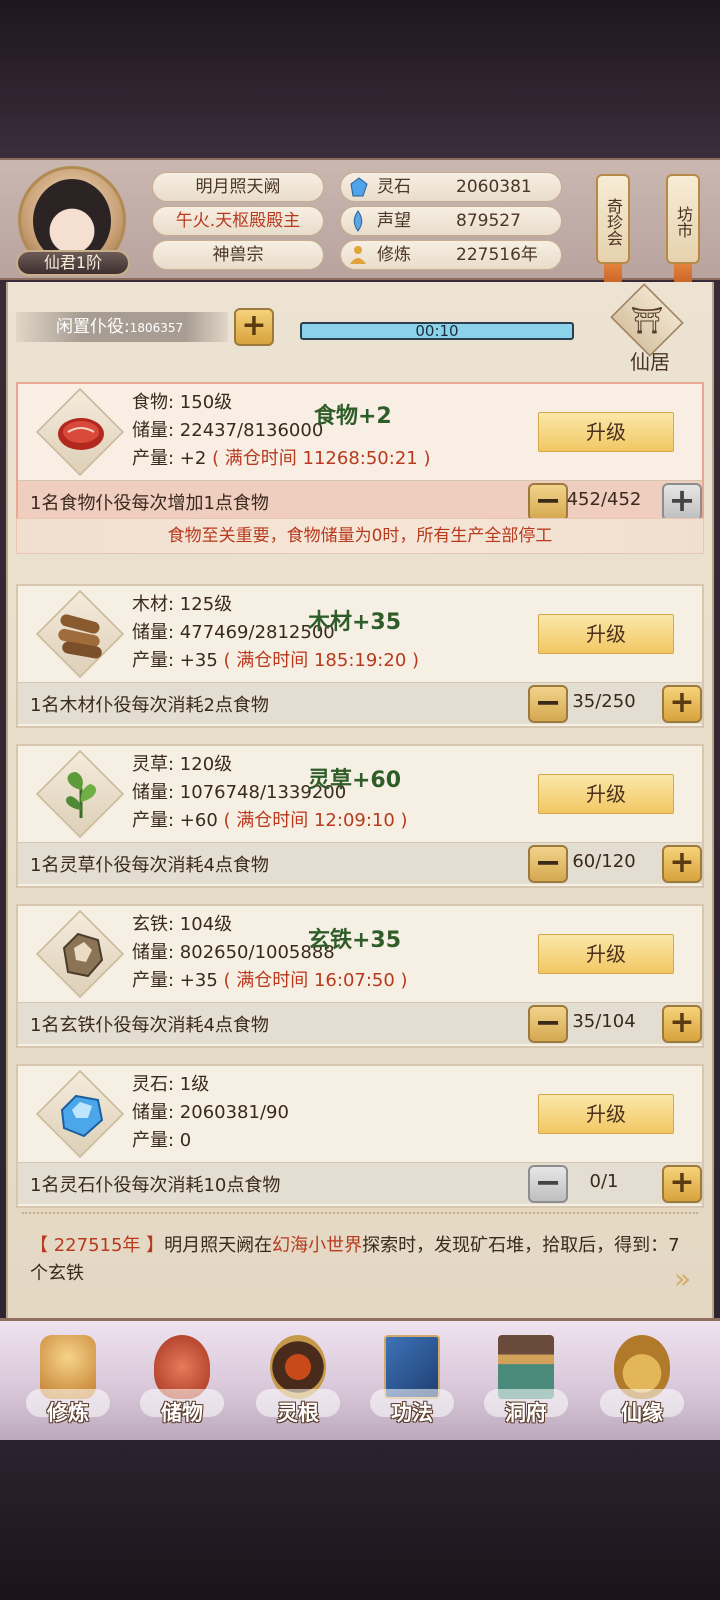 The width and height of the screenshot is (720, 1600). What do you see at coordinates (358, 221) in the screenshot?
I see `reputation-icon` at bounding box center [358, 221].